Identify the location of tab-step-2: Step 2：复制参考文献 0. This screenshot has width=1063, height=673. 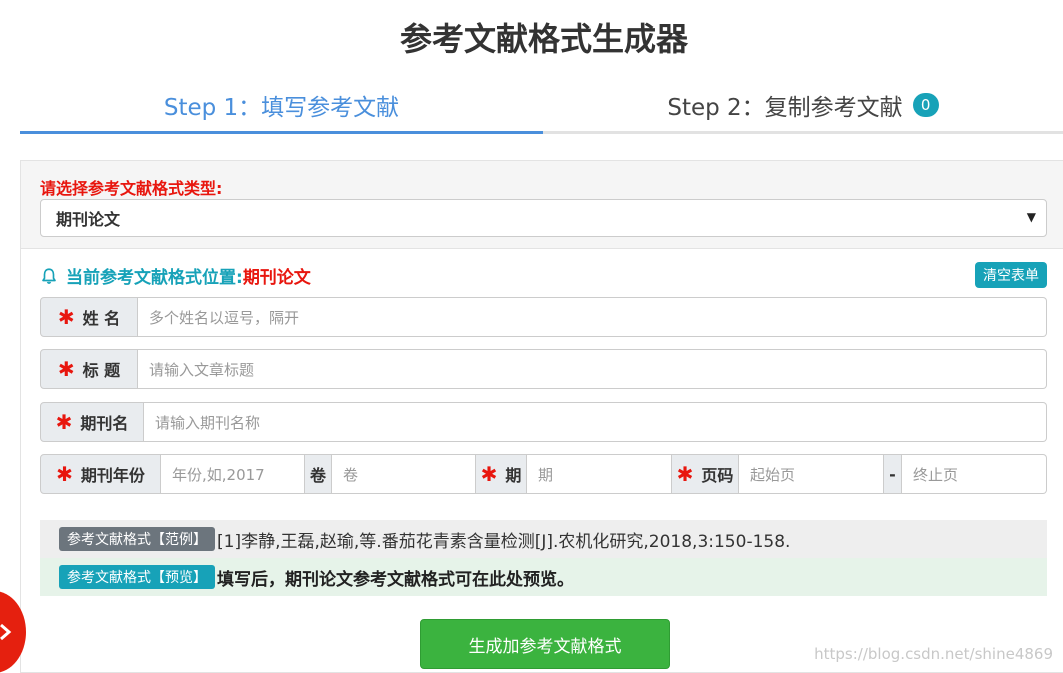
(803, 106).